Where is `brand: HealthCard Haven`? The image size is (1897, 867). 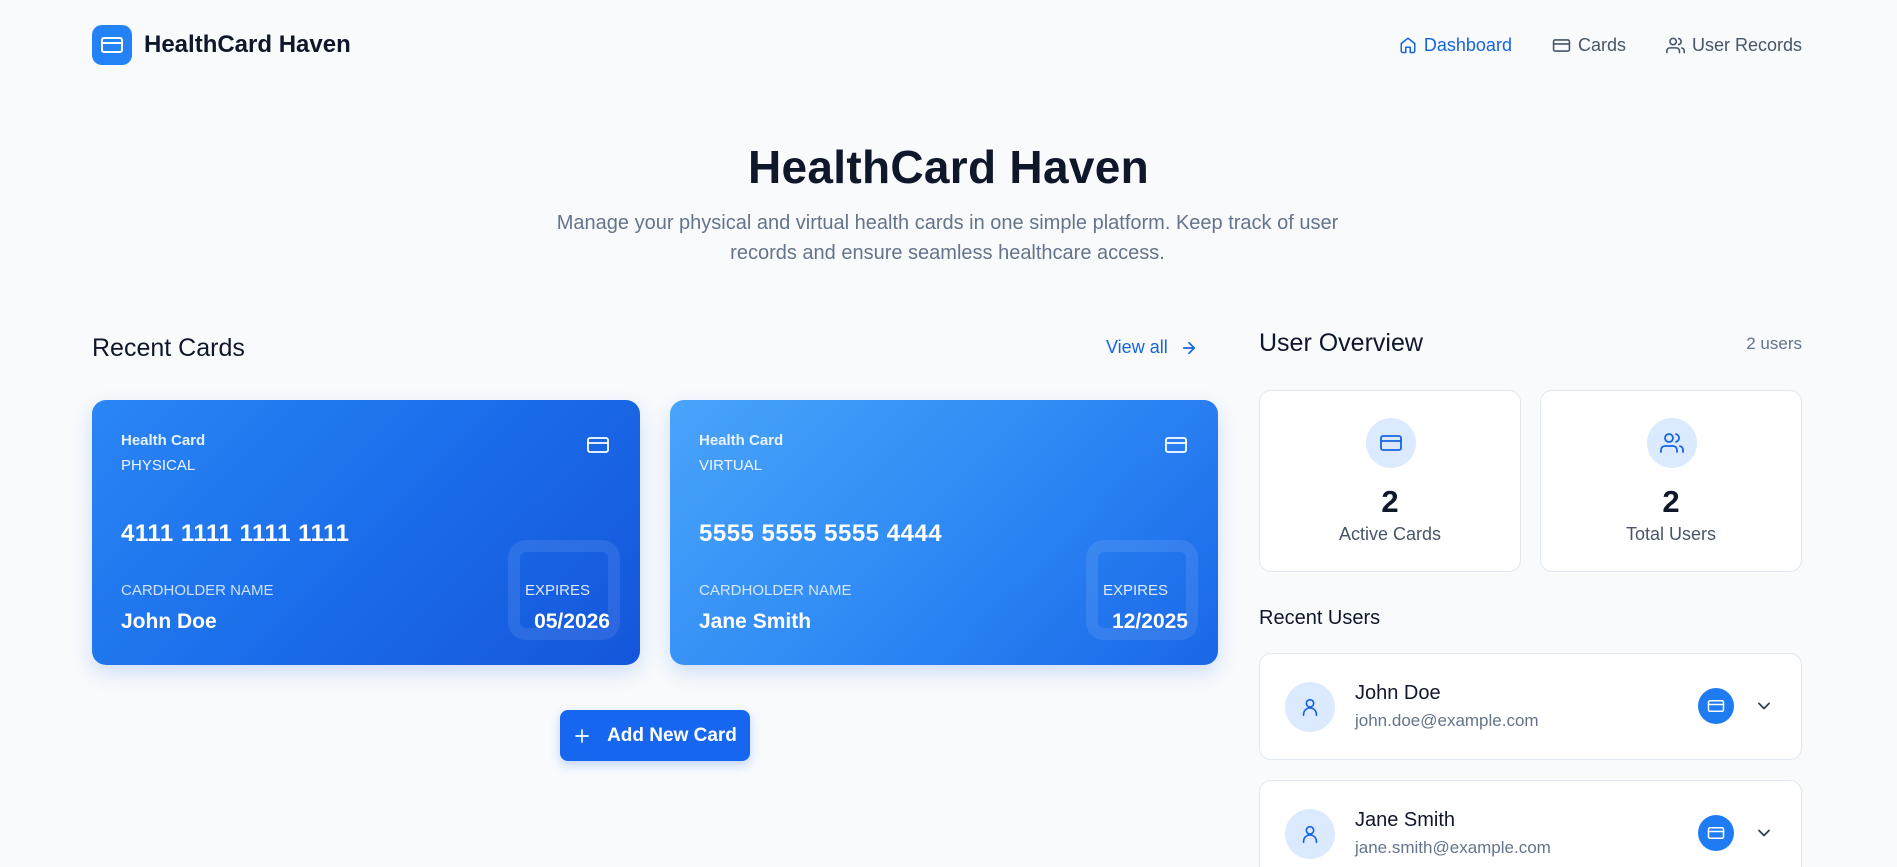
brand: HealthCard Haven is located at coordinates (221, 45).